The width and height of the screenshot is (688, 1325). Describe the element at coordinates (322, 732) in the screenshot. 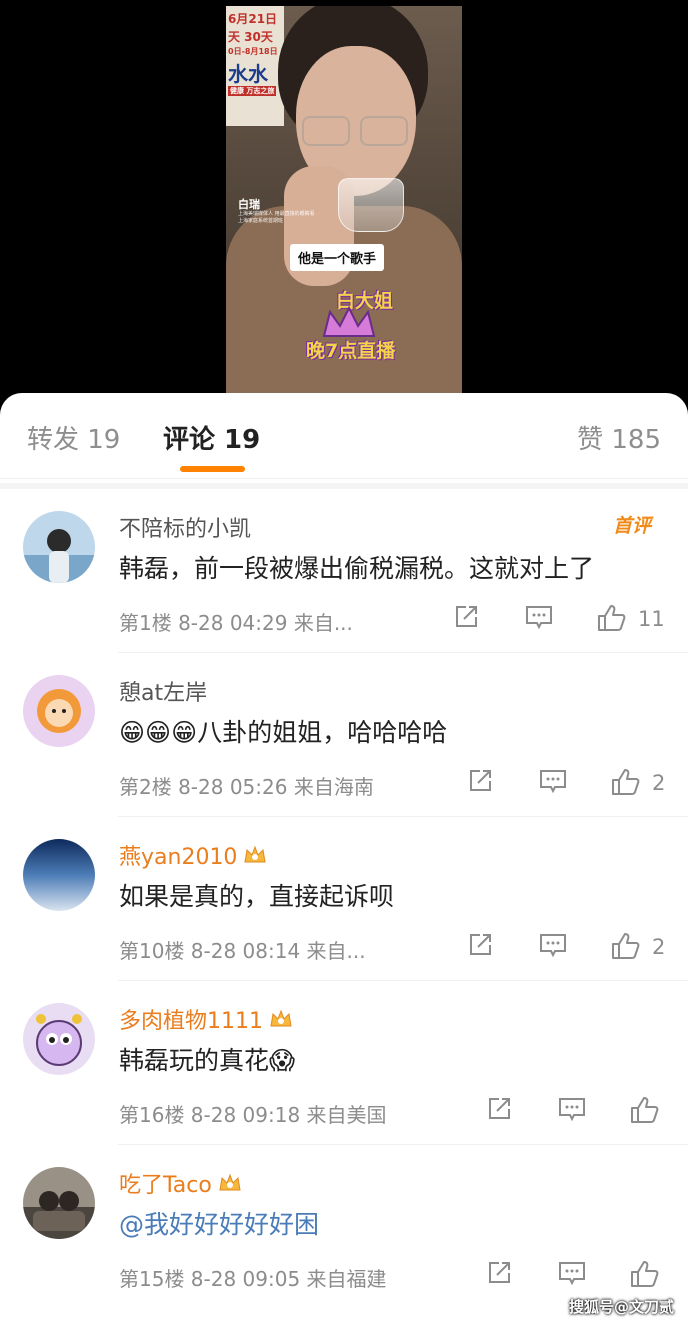

I see `comment-text-body: 八卦的姐姐，哈哈哈哈` at that location.